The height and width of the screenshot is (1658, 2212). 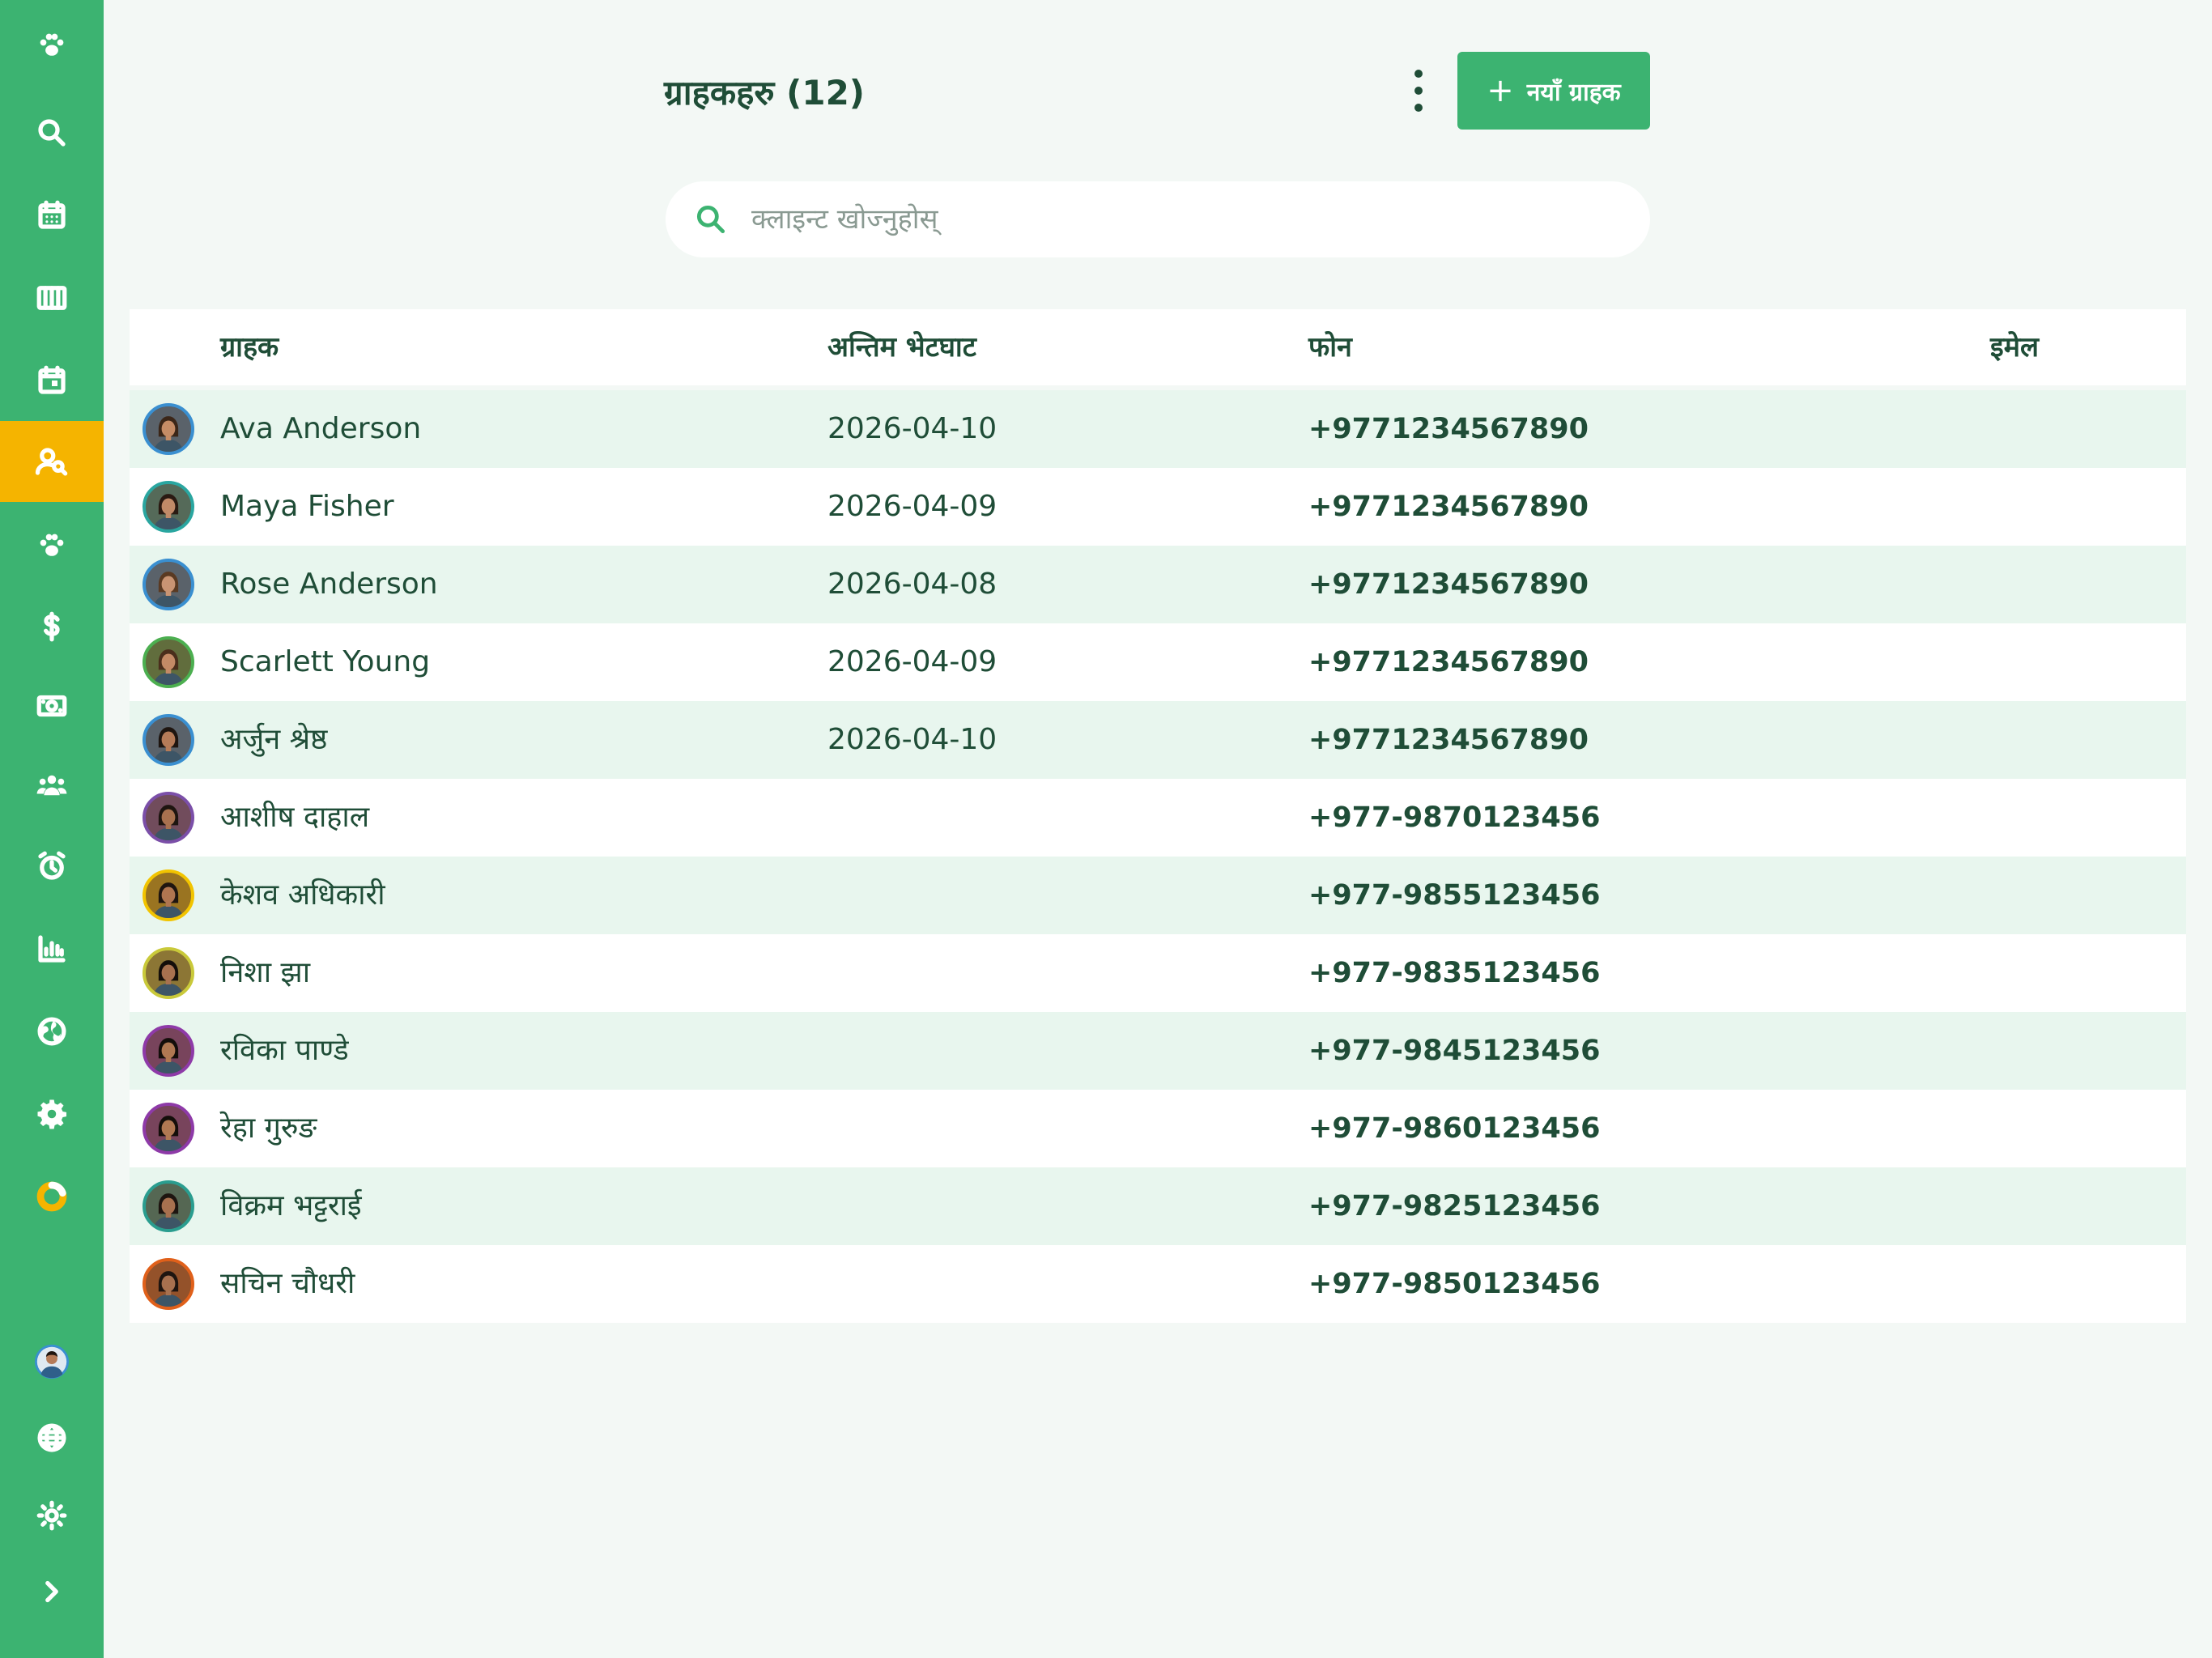 I want to click on client-name: आशीष दाहाल, so click(x=295, y=817).